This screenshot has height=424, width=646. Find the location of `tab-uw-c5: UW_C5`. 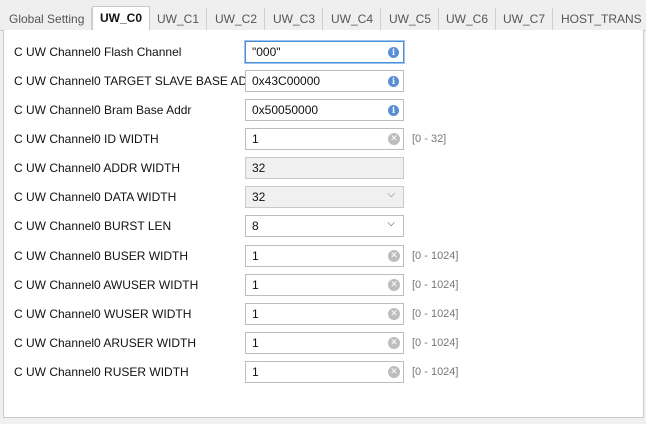

tab-uw-c5: UW_C5 is located at coordinates (411, 19).